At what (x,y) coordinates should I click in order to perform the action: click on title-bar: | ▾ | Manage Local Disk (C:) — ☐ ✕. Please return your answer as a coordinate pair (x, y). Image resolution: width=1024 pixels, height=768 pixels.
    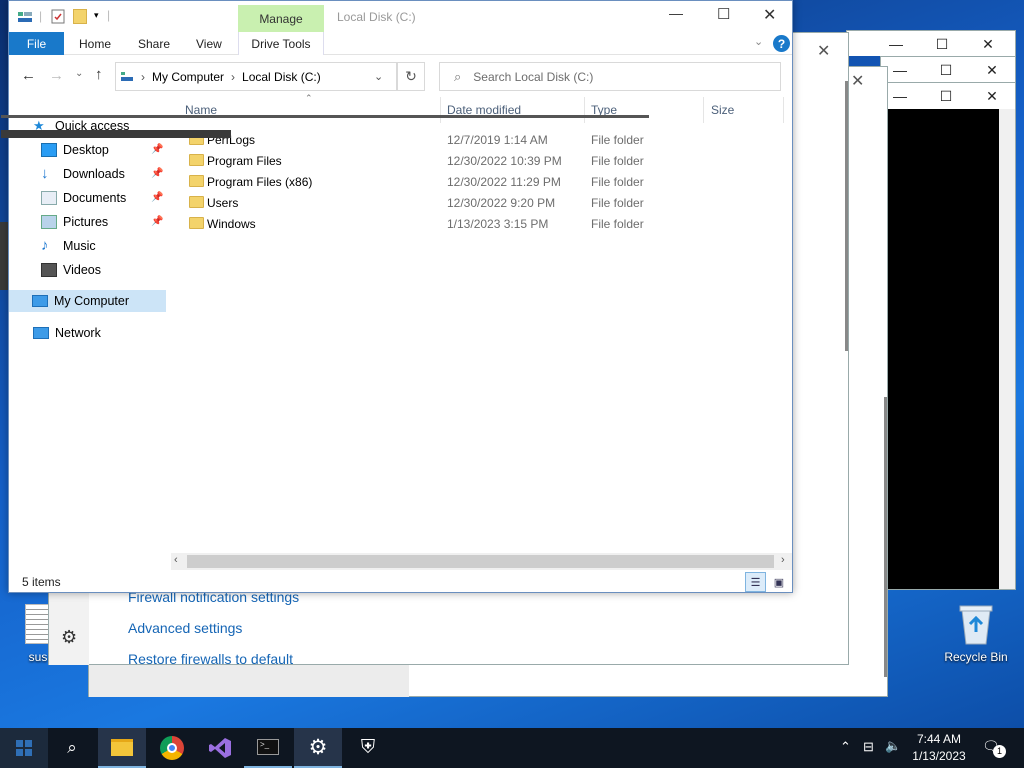
    Looking at the image, I should click on (400, 16).